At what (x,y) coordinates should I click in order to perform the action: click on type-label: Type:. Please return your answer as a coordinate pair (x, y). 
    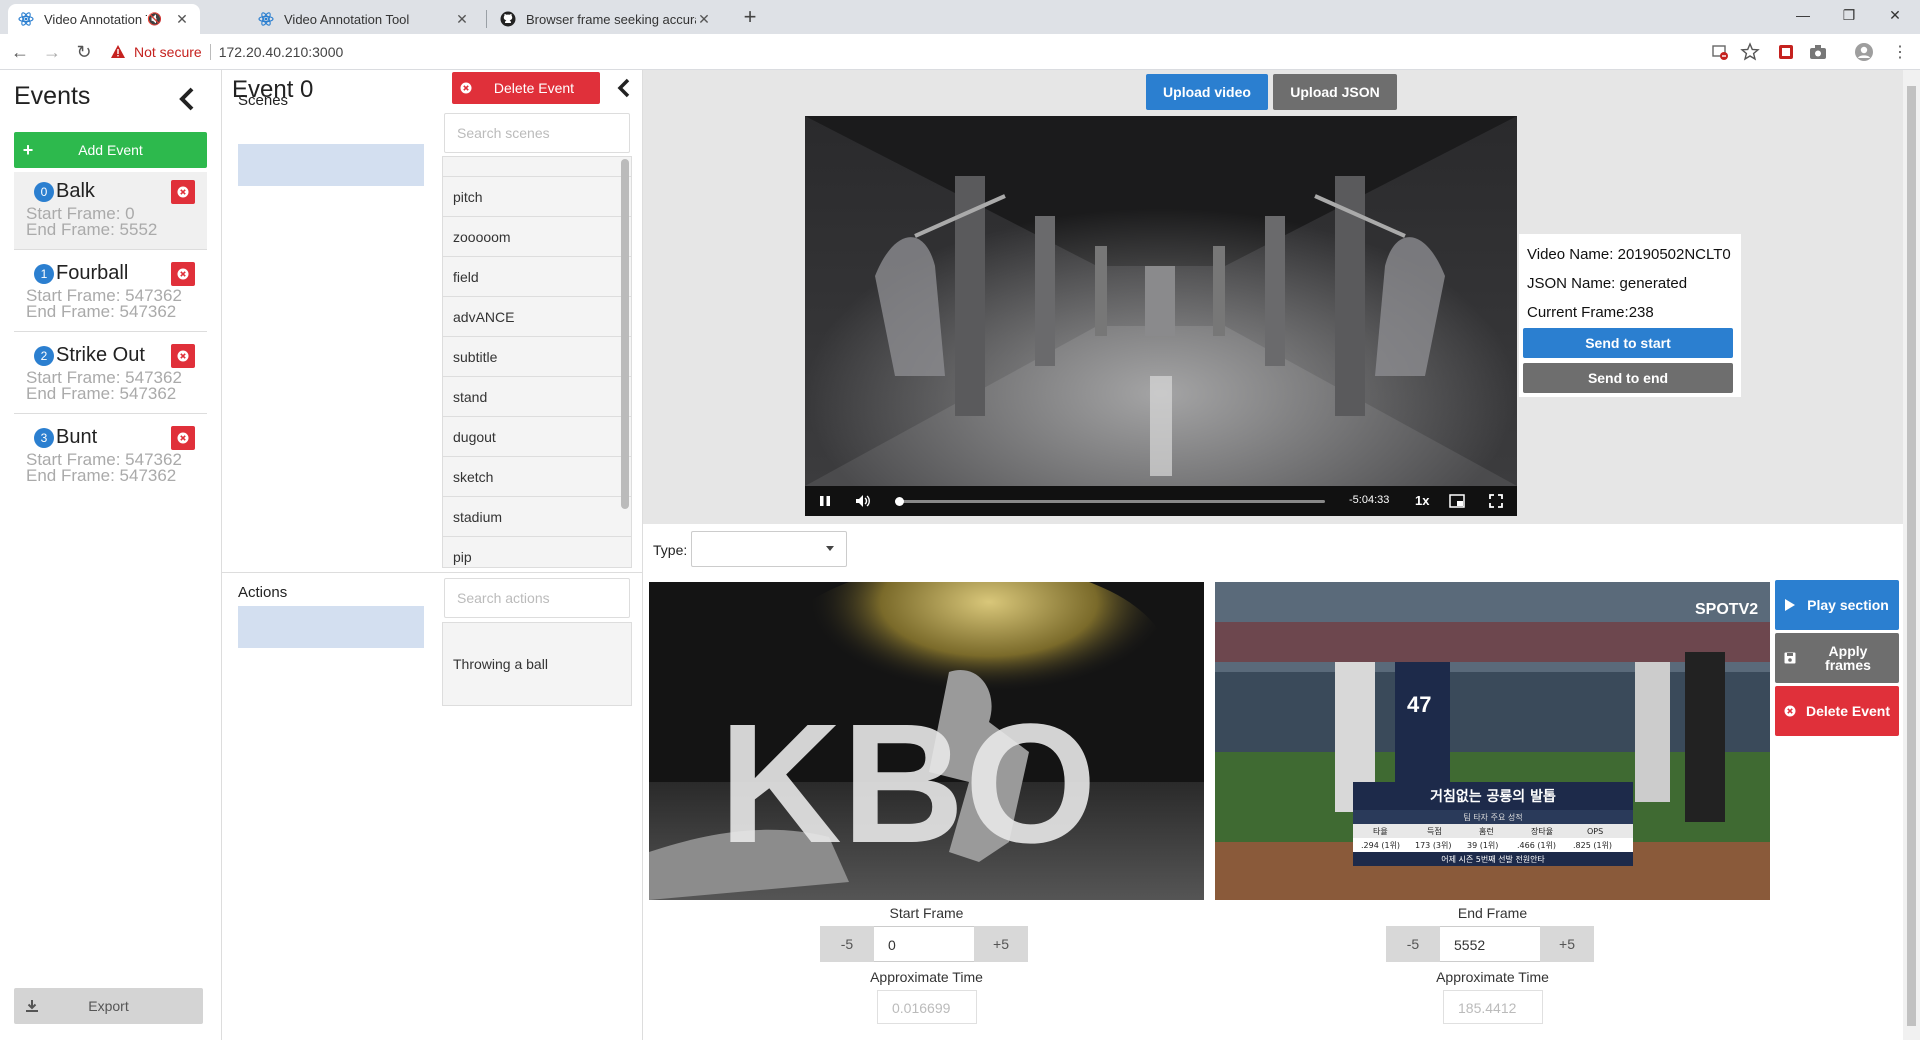
    Looking at the image, I should click on (670, 550).